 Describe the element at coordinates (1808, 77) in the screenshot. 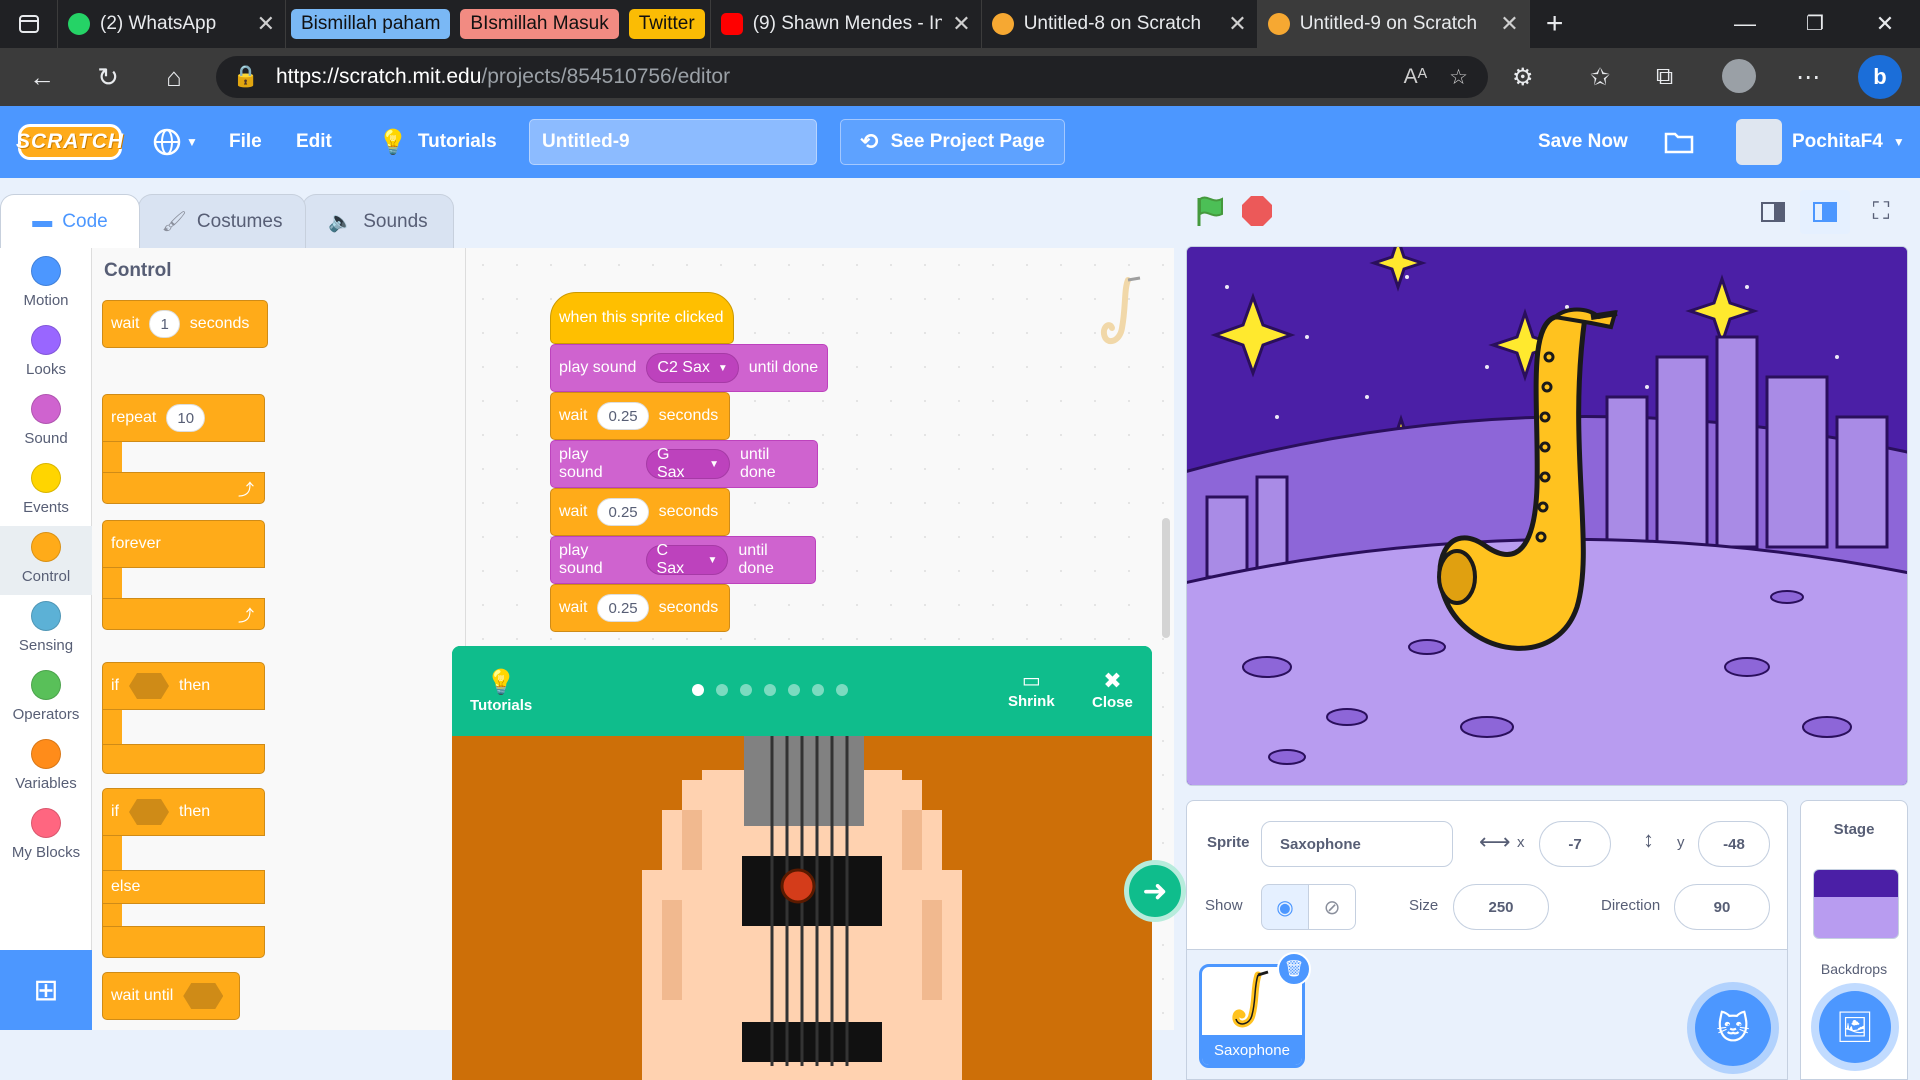

I see `more-options-icon: ⋯` at that location.